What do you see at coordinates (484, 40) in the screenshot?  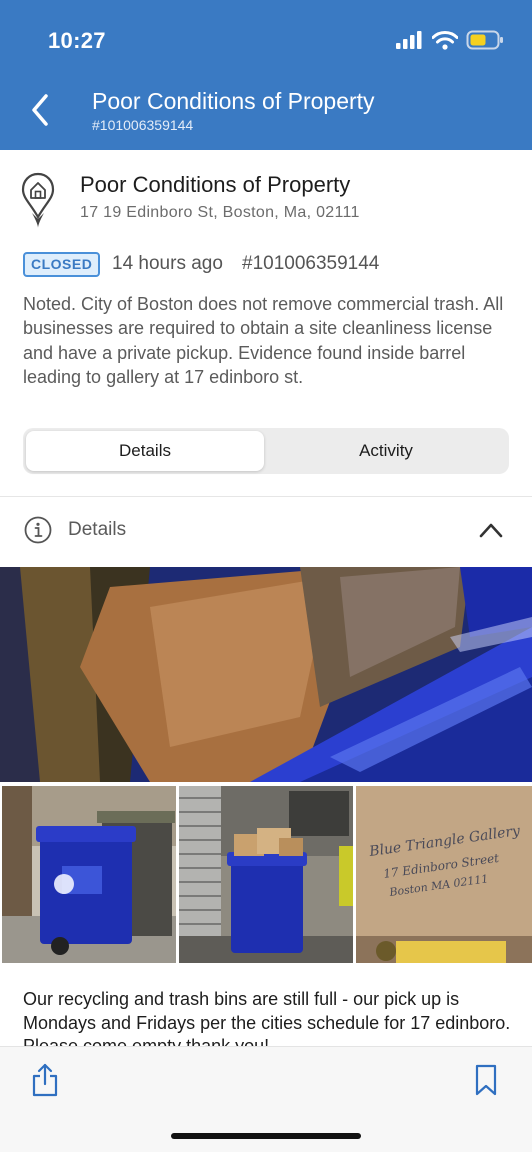 I see `battery-icon` at bounding box center [484, 40].